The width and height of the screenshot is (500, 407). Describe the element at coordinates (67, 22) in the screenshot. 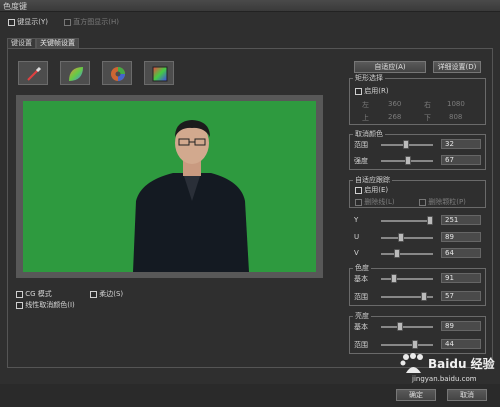

I see `histogram-display-checkbox` at that location.